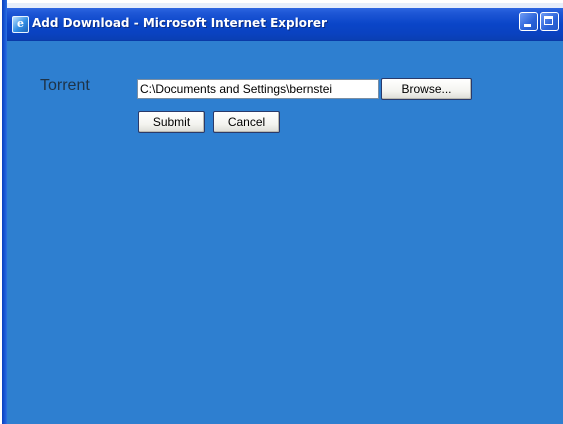 This screenshot has height=424, width=563. What do you see at coordinates (65, 85) in the screenshot?
I see `torrent-label: Torrent` at bounding box center [65, 85].